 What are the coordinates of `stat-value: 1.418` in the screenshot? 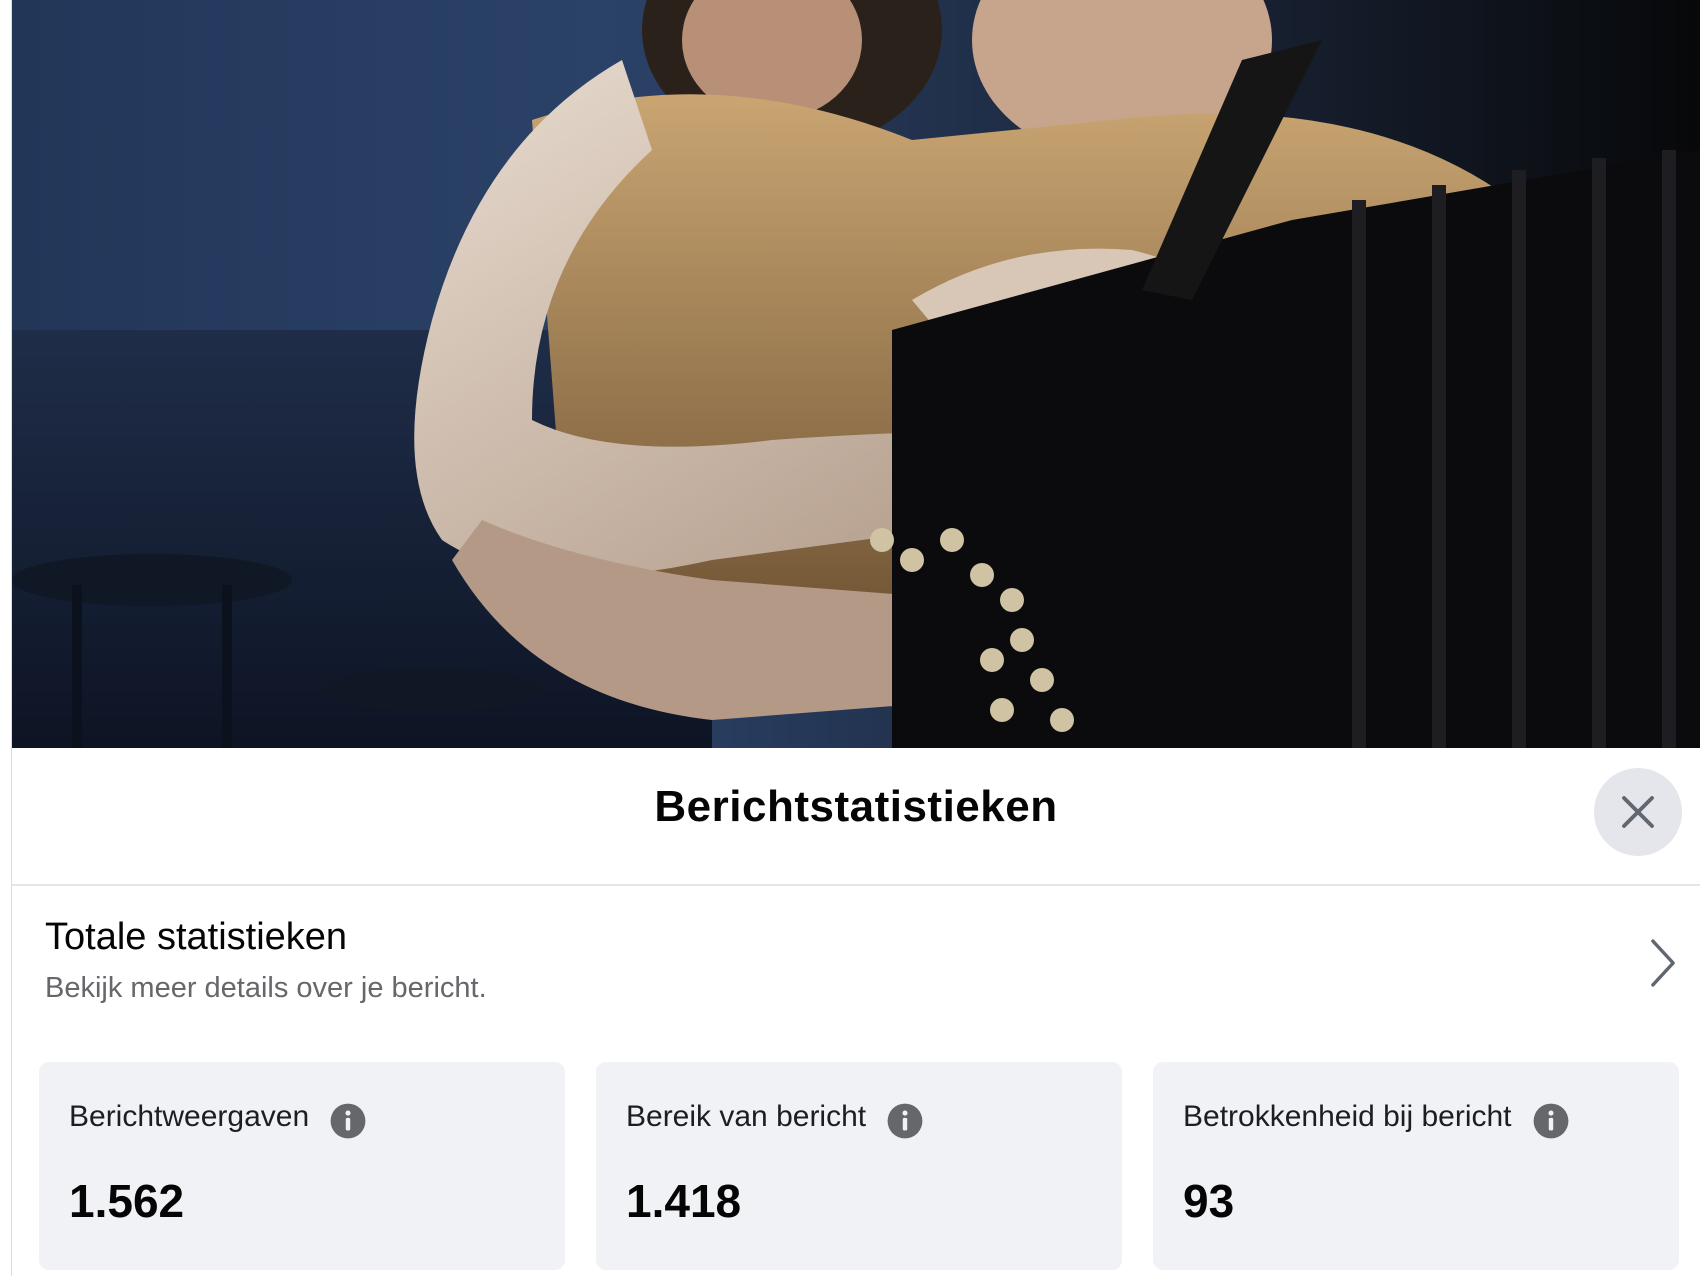 It's located at (684, 1201).